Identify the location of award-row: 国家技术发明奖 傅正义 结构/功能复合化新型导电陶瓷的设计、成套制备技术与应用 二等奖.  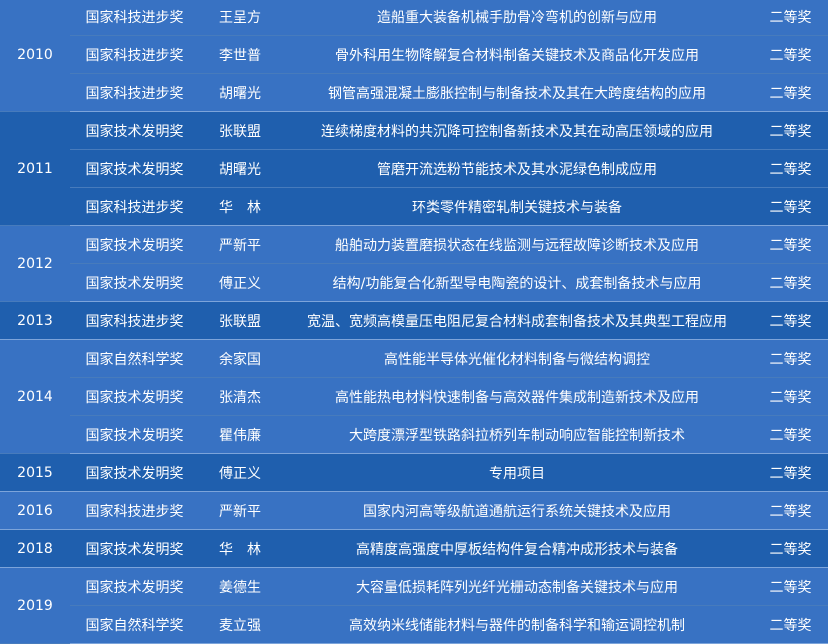
(414, 282).